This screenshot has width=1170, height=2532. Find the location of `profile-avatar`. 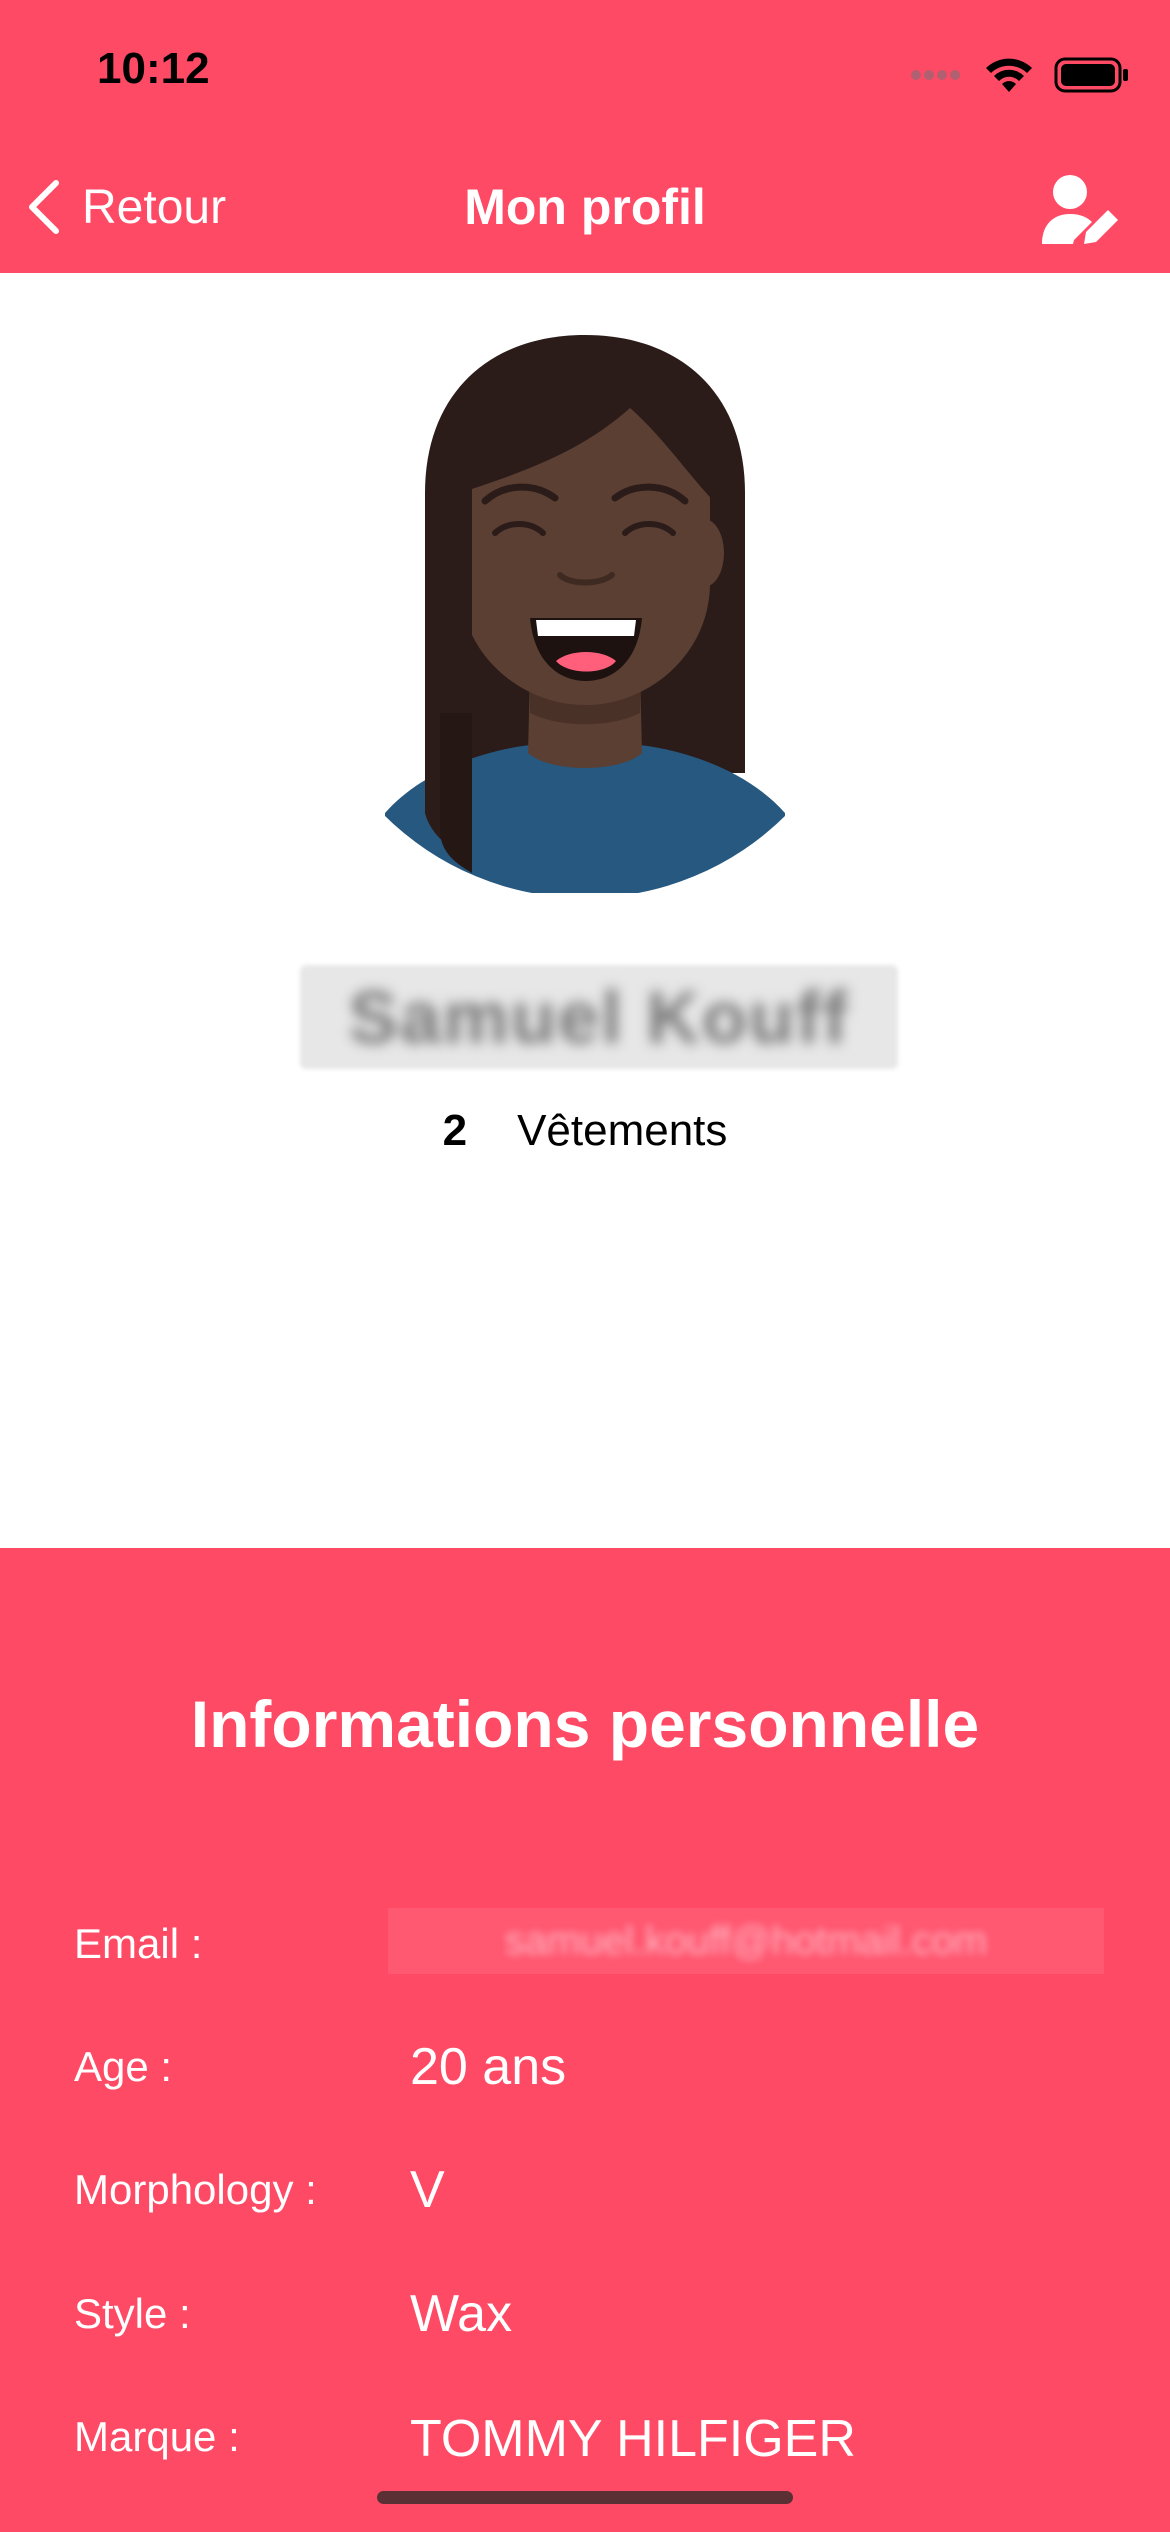

profile-avatar is located at coordinates (585, 614).